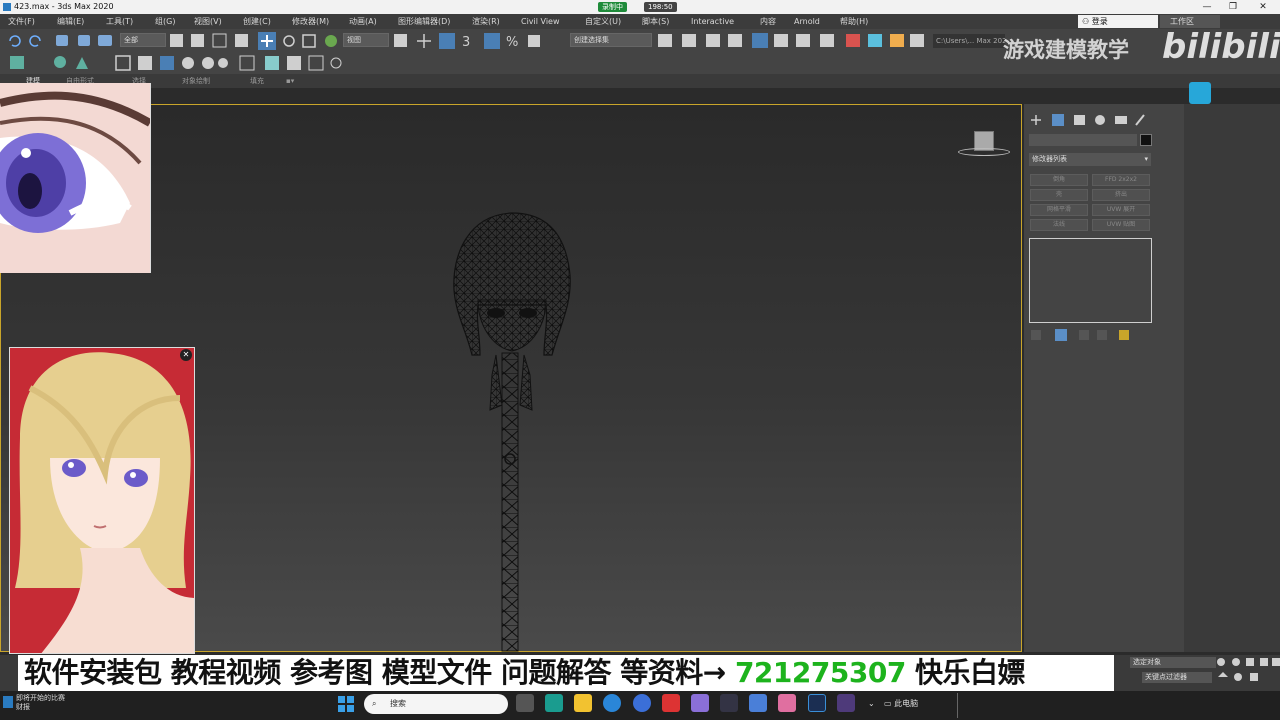  What do you see at coordinates (196, 81) in the screenshot?
I see `ribbon-tab-object-paint: 对象绘制` at bounding box center [196, 81].